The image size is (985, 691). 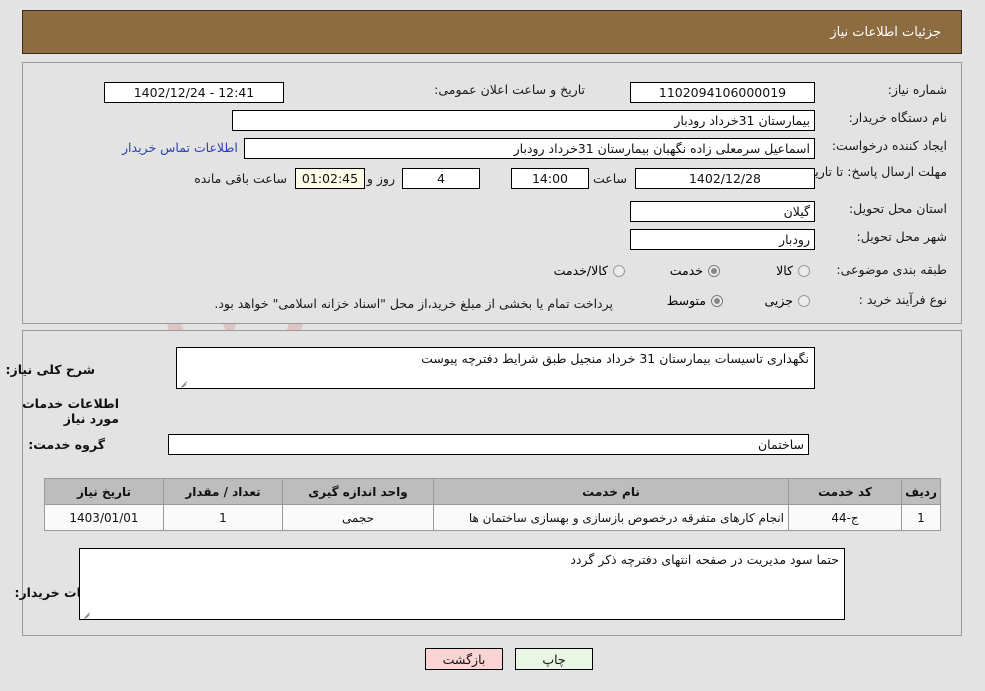 What do you see at coordinates (180, 147) in the screenshot?
I see `buyer-contact-link: اطلاعات تماس خریدار` at bounding box center [180, 147].